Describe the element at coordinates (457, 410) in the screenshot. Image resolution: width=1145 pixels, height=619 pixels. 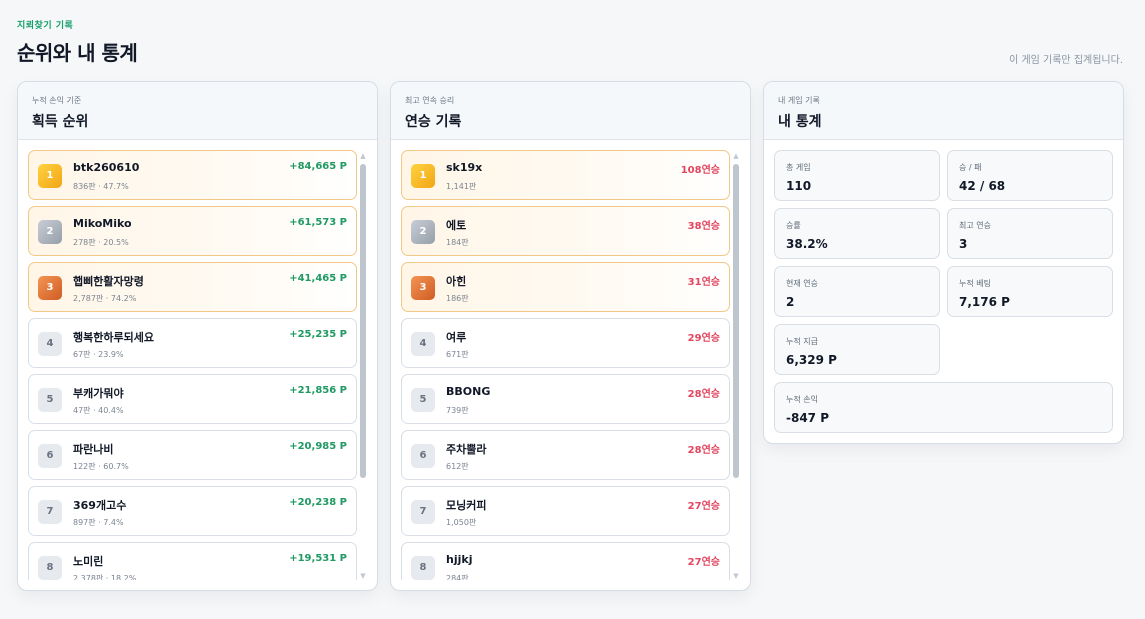
I see `player-meta: 739판` at that location.